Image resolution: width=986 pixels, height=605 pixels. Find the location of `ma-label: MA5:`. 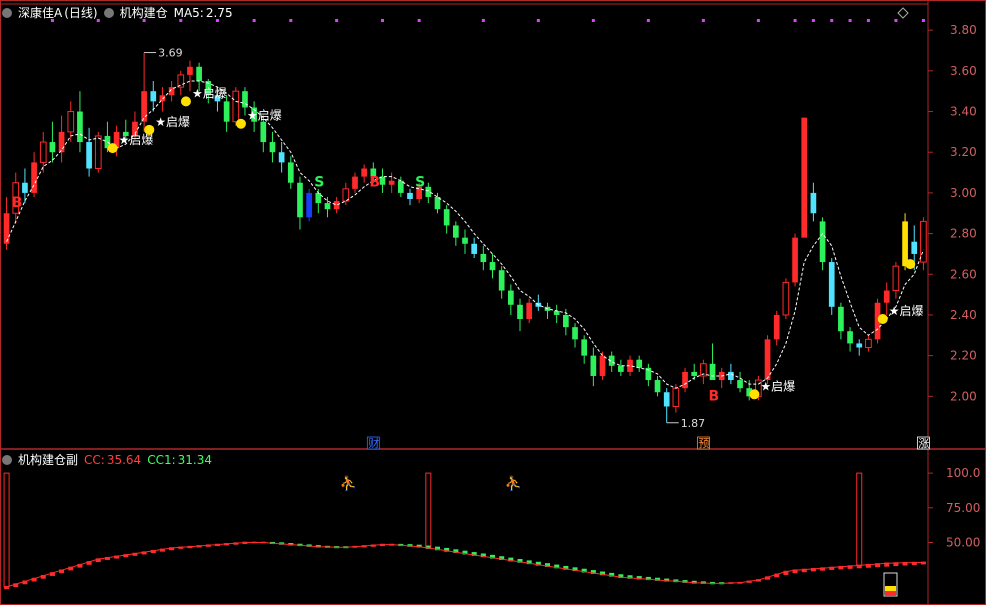

ma-label: MA5: is located at coordinates (188, 13).